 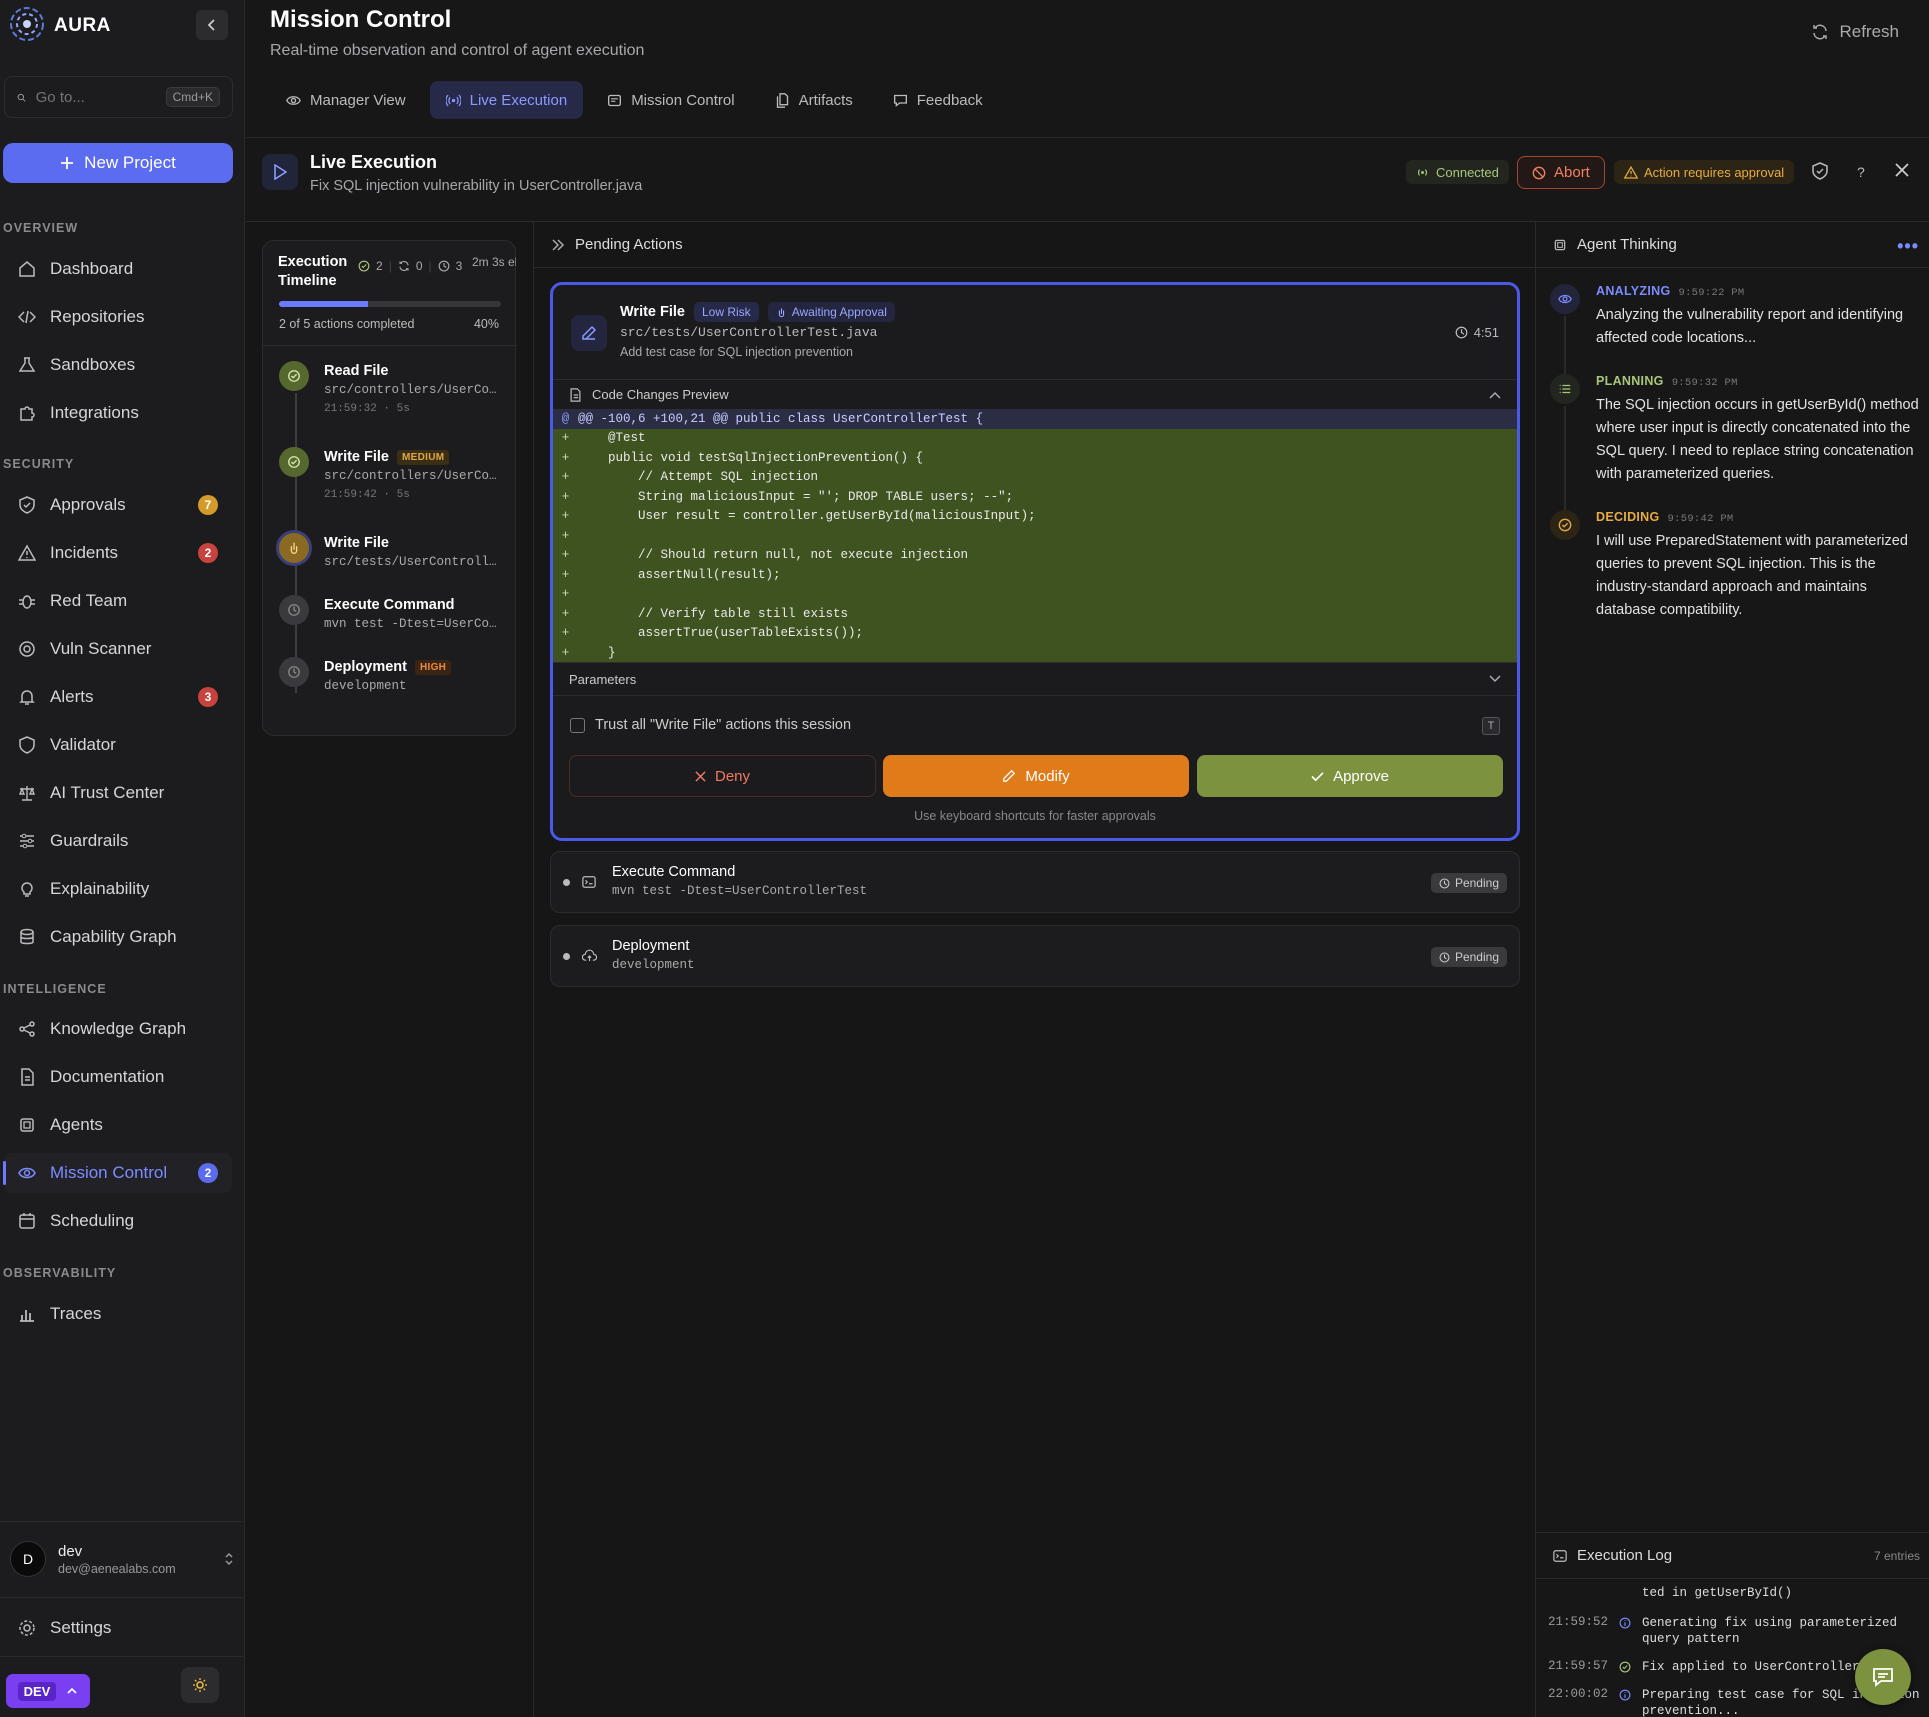 I want to click on diff-code: assertNull(result);, so click(x=679, y=574).